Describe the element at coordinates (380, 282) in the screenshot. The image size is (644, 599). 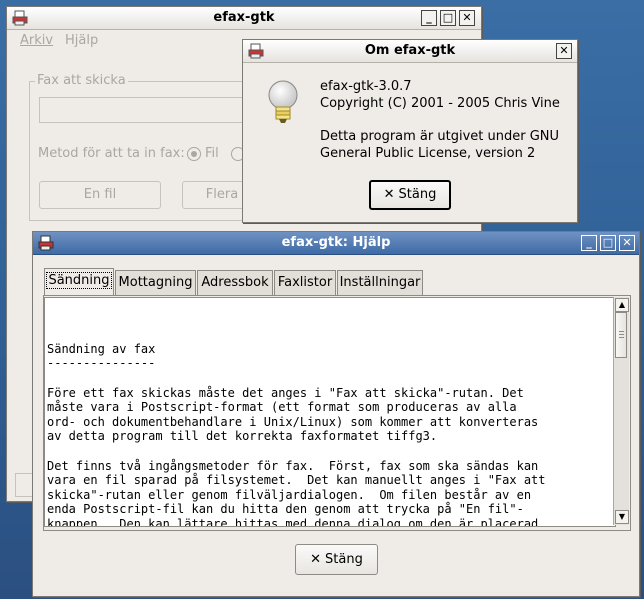
I see `tab-installningar: Inställningar` at that location.